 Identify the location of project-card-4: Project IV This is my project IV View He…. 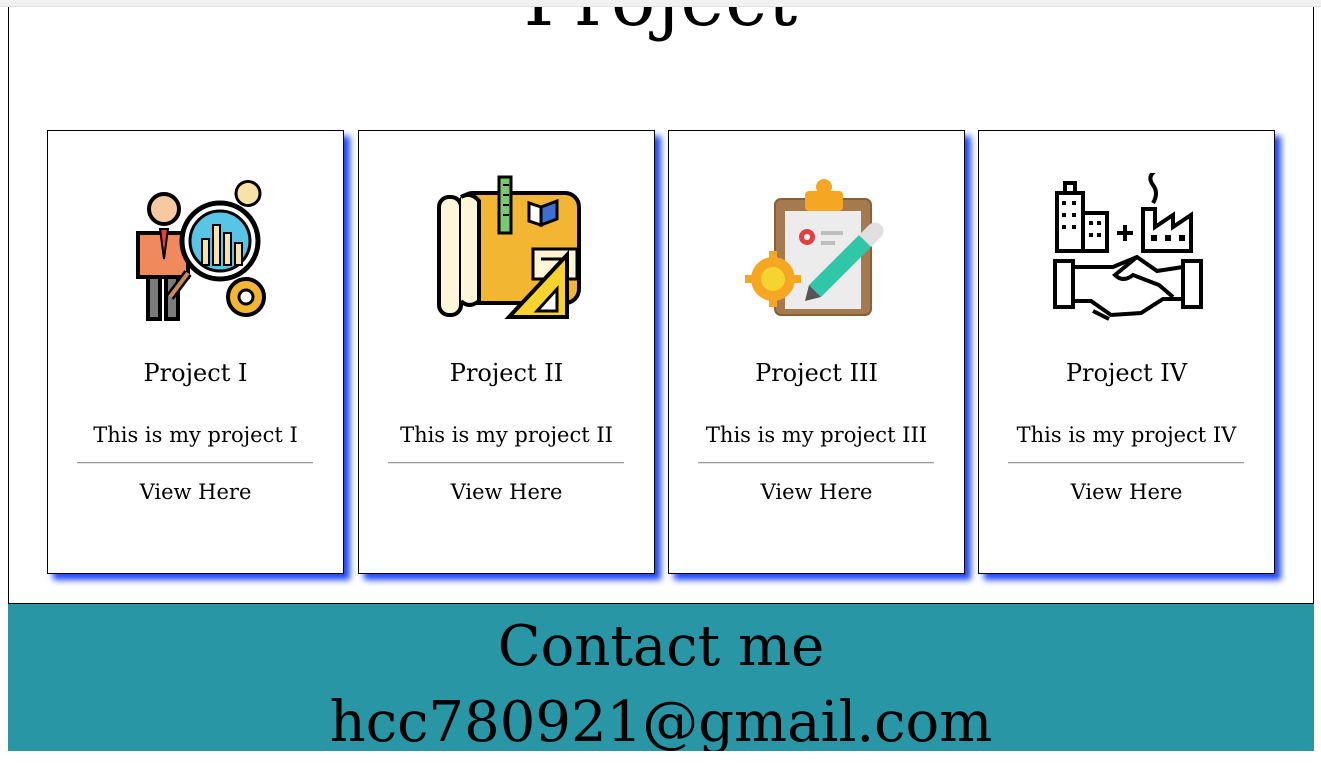
(1126, 352).